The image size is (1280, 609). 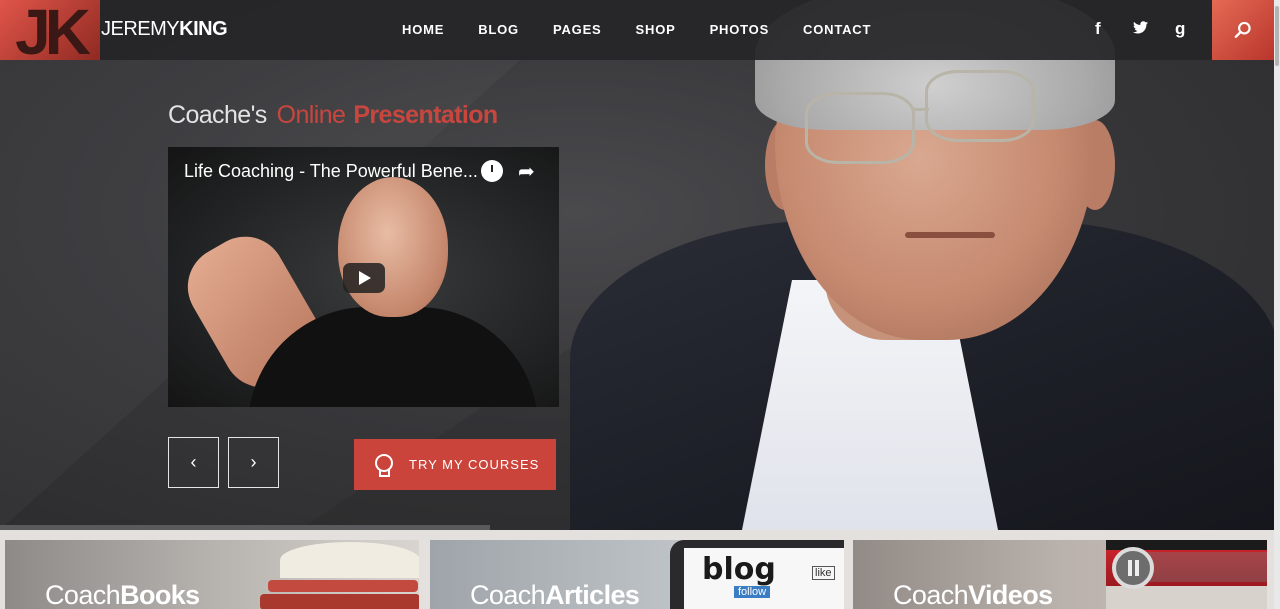 What do you see at coordinates (1277, 36) in the screenshot?
I see `scrollbar-thumb` at bounding box center [1277, 36].